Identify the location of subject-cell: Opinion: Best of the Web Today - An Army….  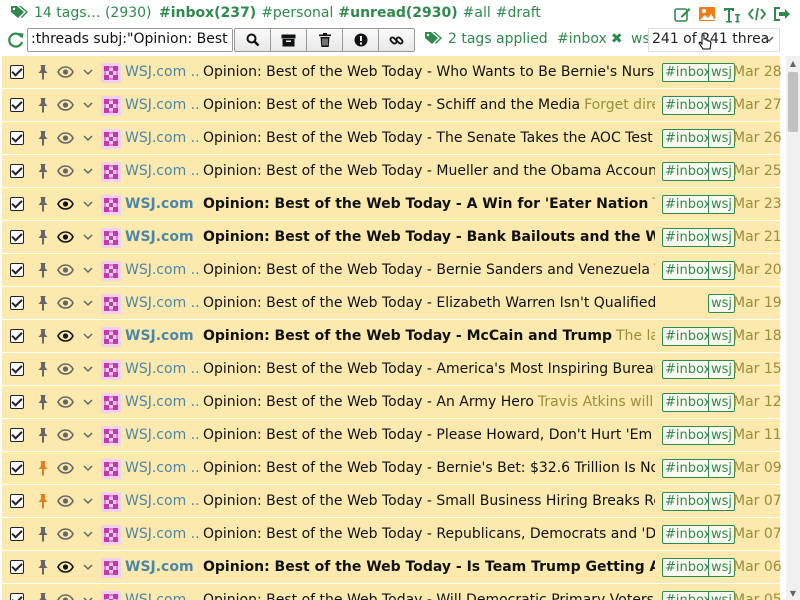
(429, 402).